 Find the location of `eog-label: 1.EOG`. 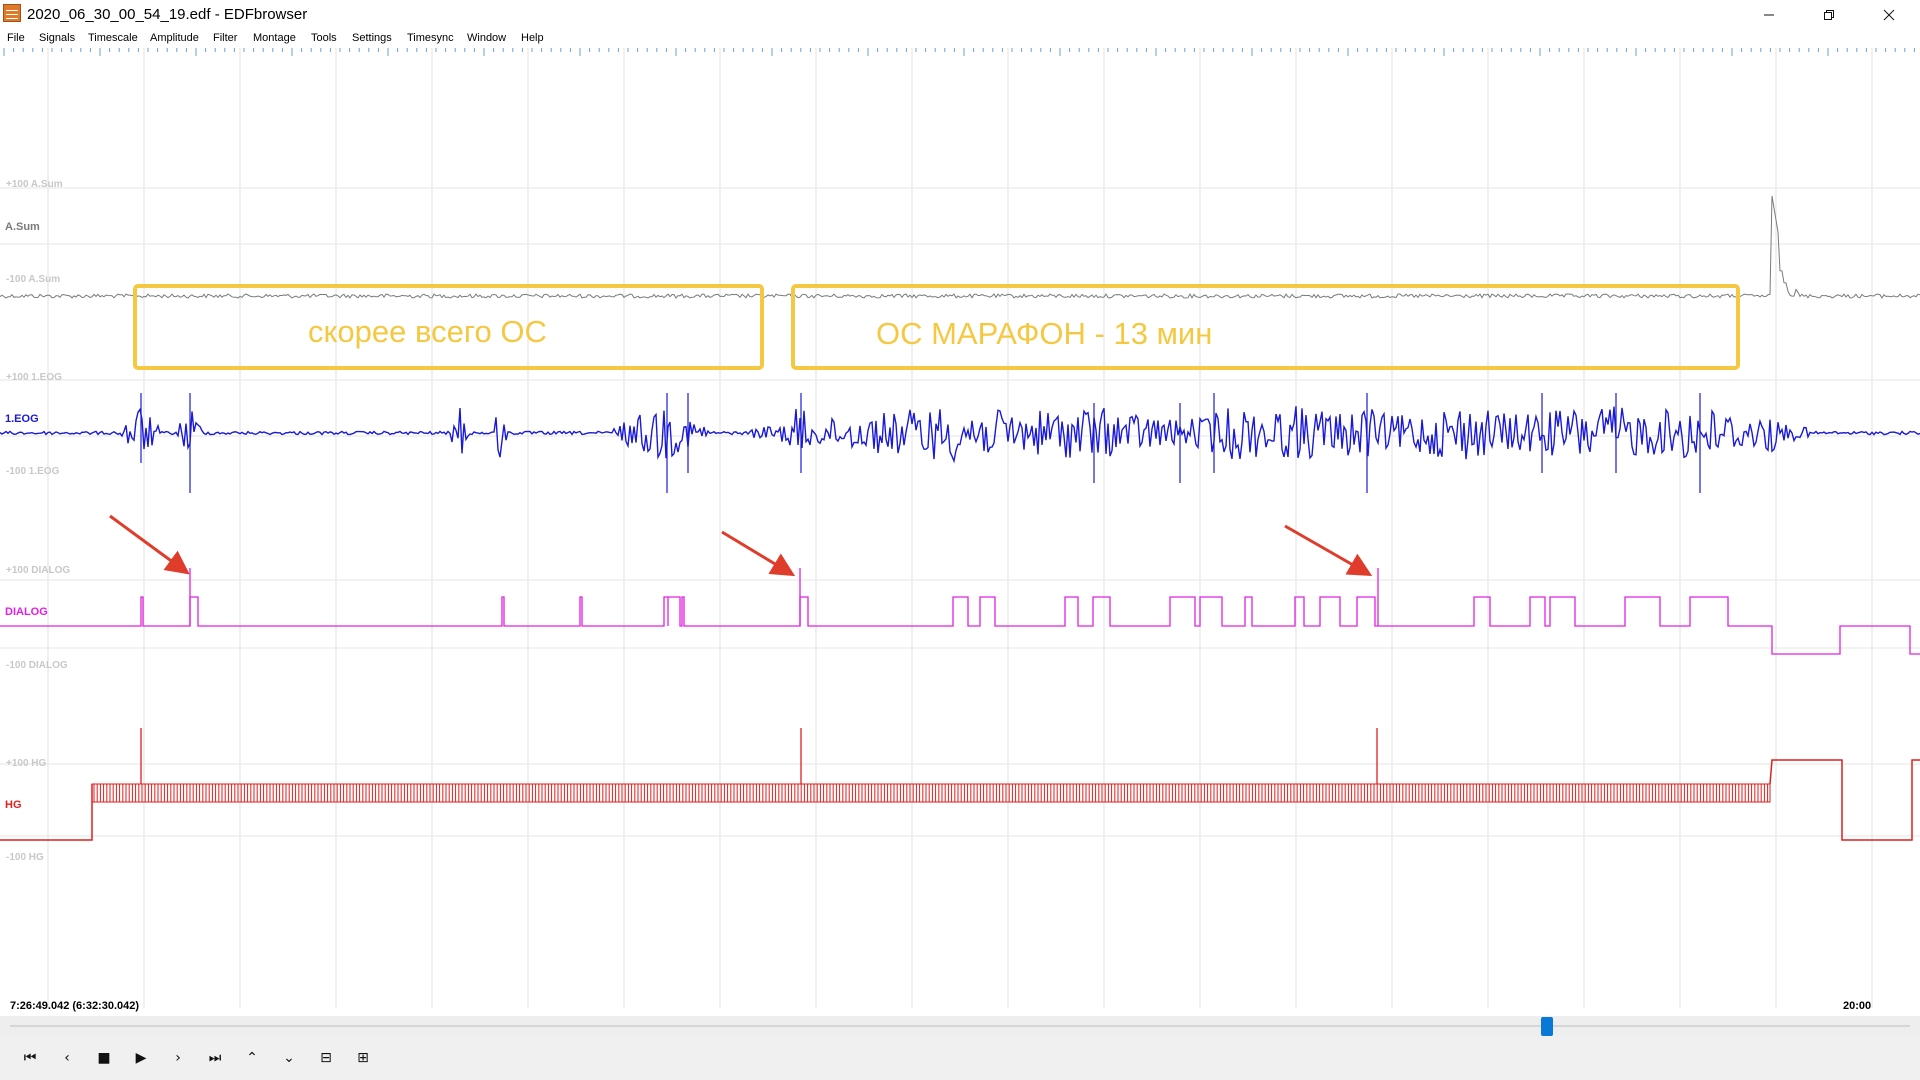

eog-label: 1.EOG is located at coordinates (22, 419).